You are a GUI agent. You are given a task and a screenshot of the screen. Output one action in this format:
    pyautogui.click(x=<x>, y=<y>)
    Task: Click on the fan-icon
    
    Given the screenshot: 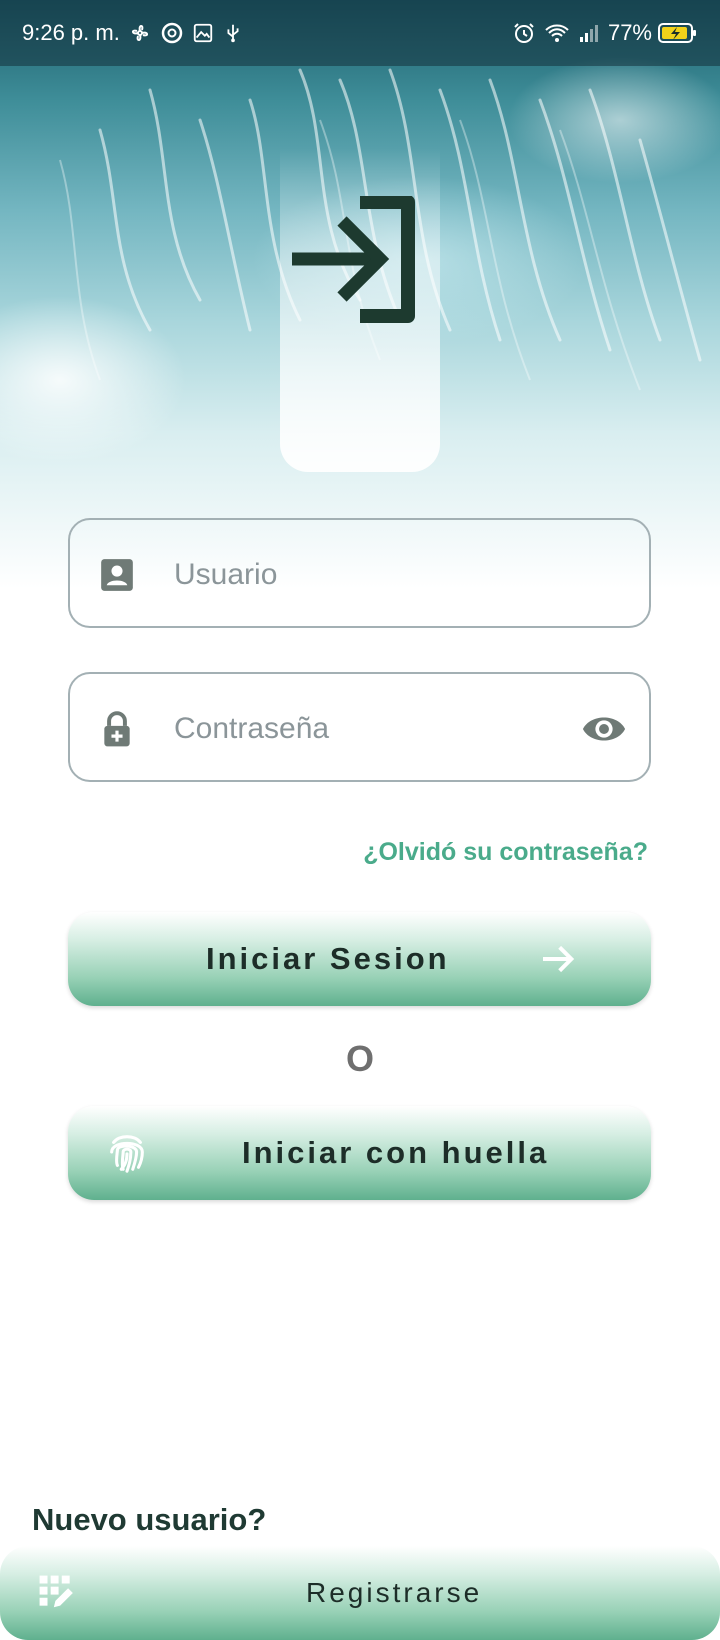 What is the action you would take?
    pyautogui.click(x=140, y=33)
    